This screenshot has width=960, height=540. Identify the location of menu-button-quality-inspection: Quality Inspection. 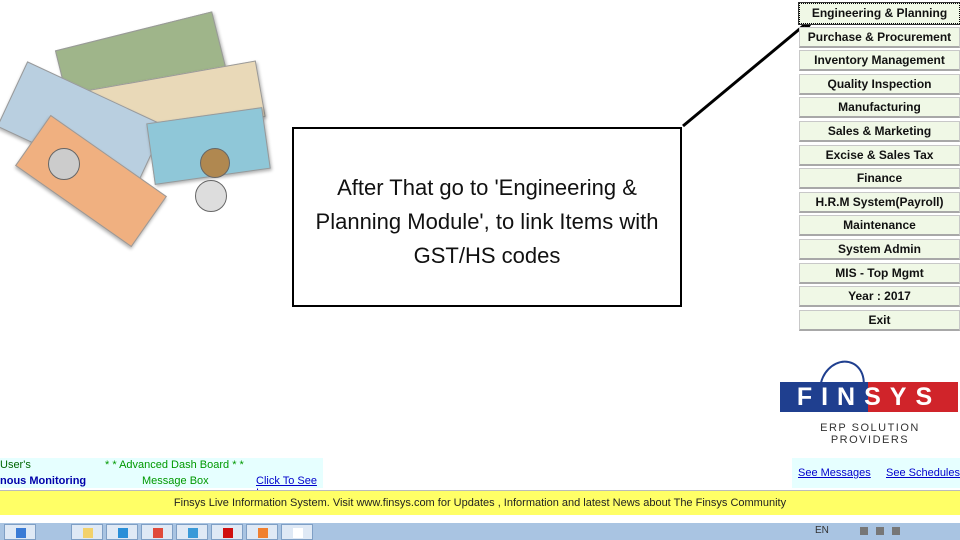
(879, 84).